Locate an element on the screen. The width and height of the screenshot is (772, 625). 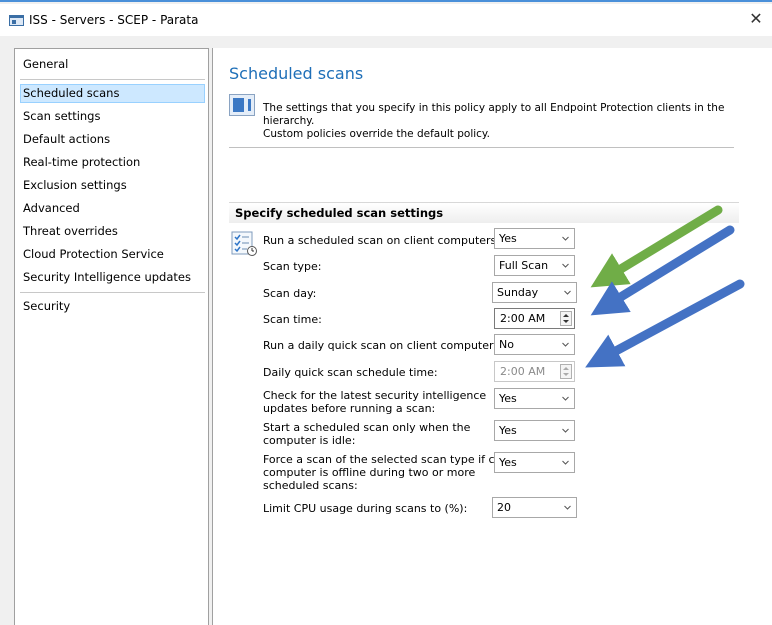
nav-item-security-intelligence-updates: Security Intelligence updates is located at coordinates (112, 277).